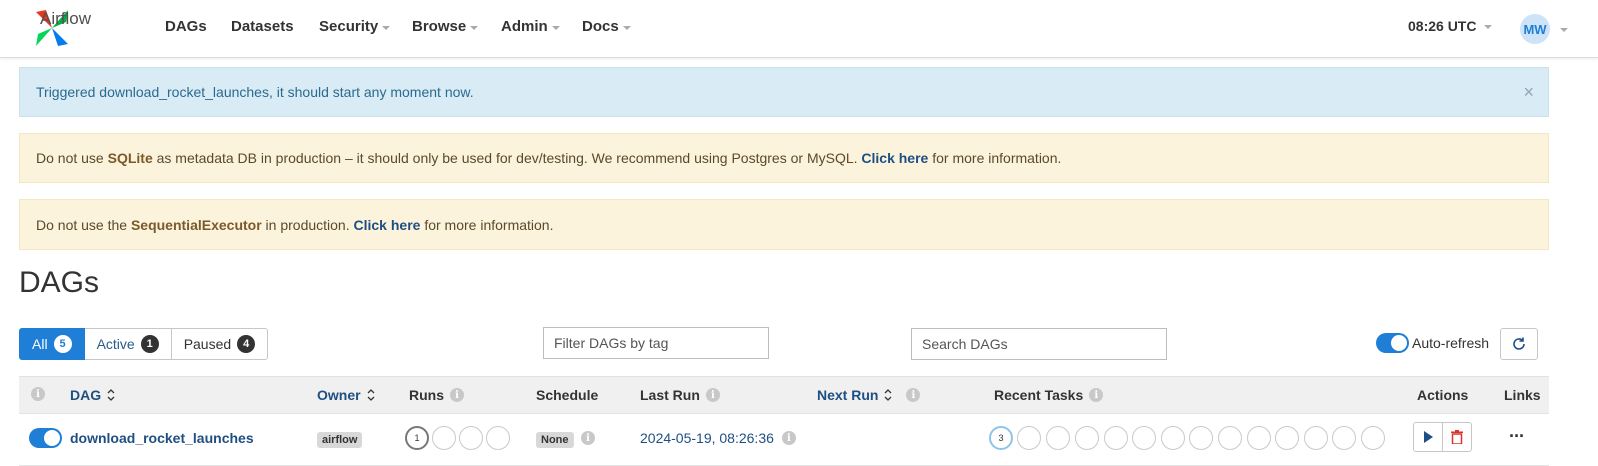 Image resolution: width=1598 pixels, height=466 pixels. What do you see at coordinates (355, 26) in the screenshot?
I see `nav-security: Security` at bounding box center [355, 26].